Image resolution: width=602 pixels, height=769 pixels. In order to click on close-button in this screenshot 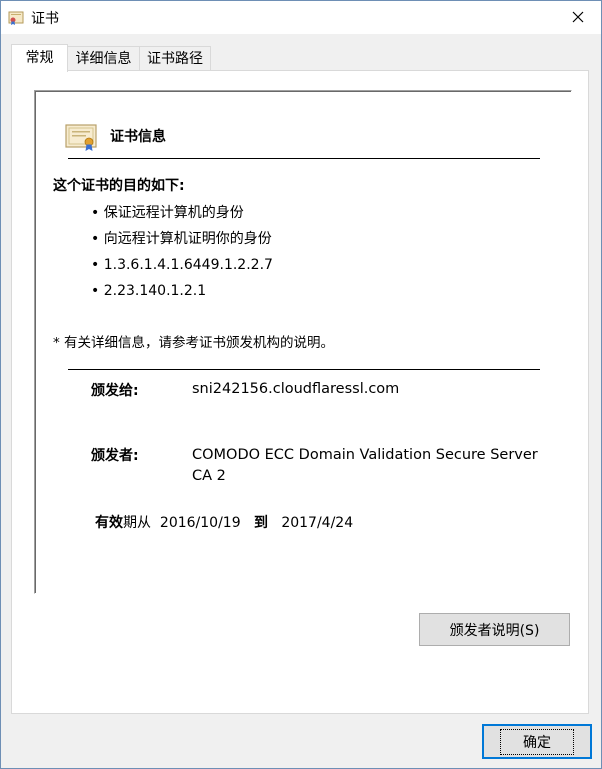, I will do `click(578, 17)`.